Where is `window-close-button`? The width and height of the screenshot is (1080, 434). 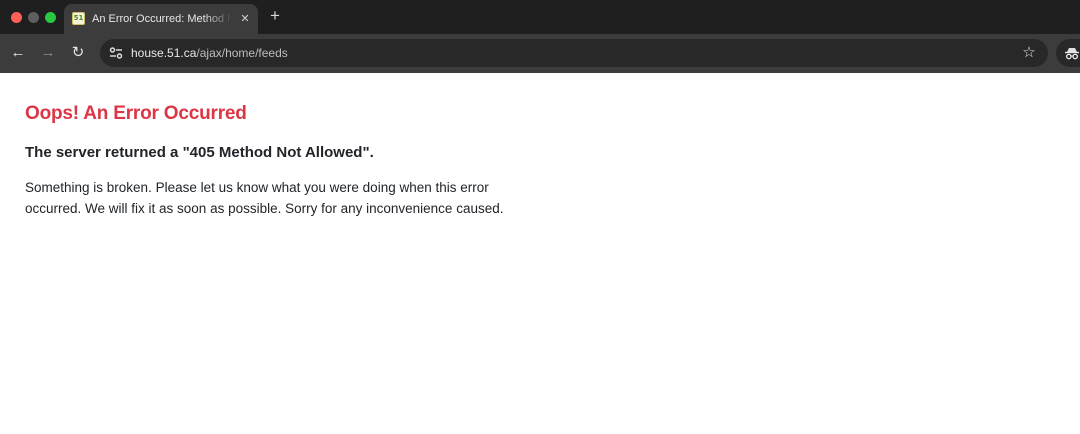 window-close-button is located at coordinates (16, 17).